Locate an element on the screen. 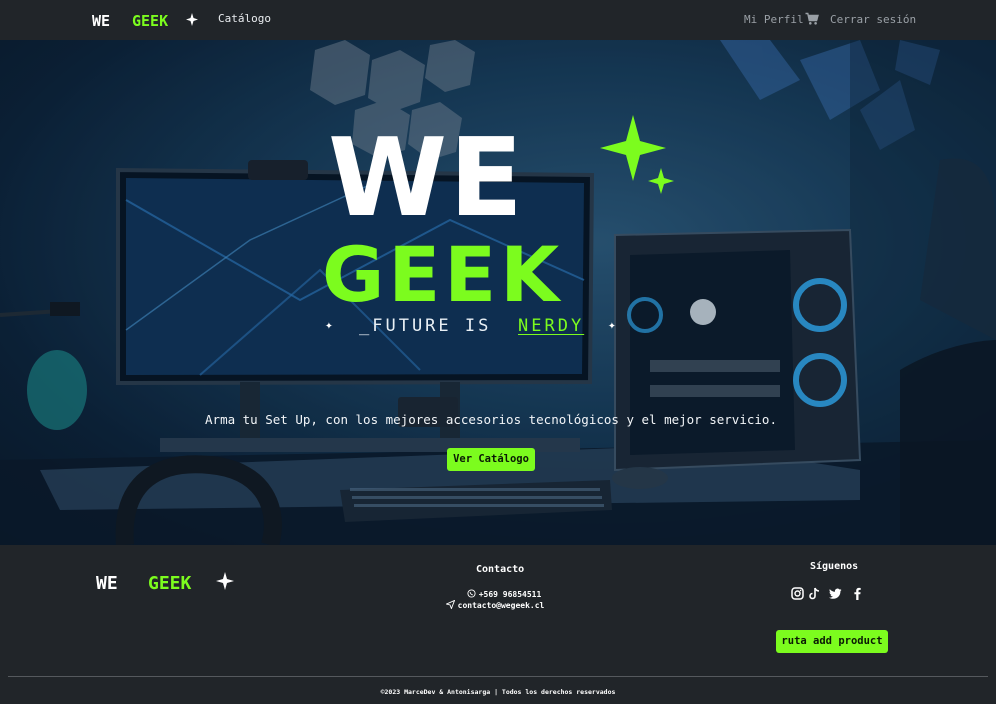  tiktok-icon is located at coordinates (814, 593).